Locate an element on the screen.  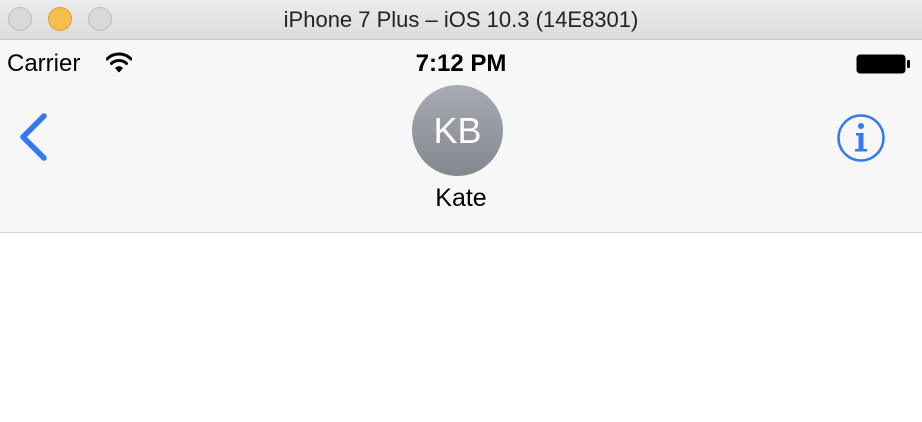
status-time: 7:12 PM is located at coordinates (461, 63).